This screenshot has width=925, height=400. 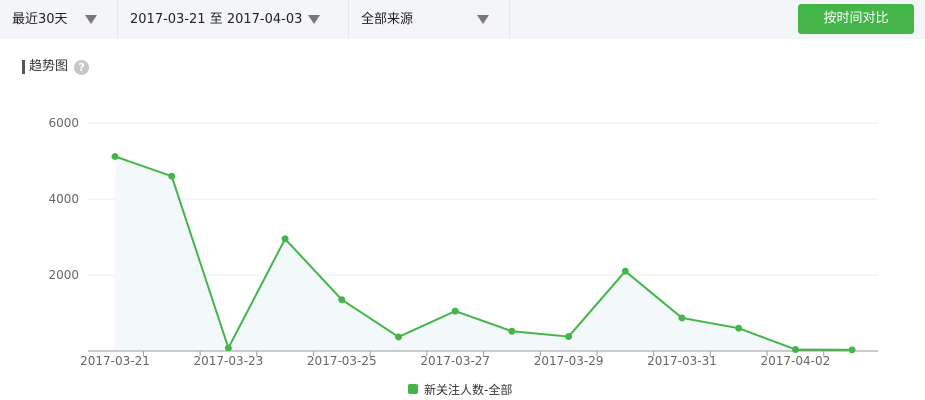 I want to click on chart-legend: 新关注人数-全部, so click(x=460, y=389).